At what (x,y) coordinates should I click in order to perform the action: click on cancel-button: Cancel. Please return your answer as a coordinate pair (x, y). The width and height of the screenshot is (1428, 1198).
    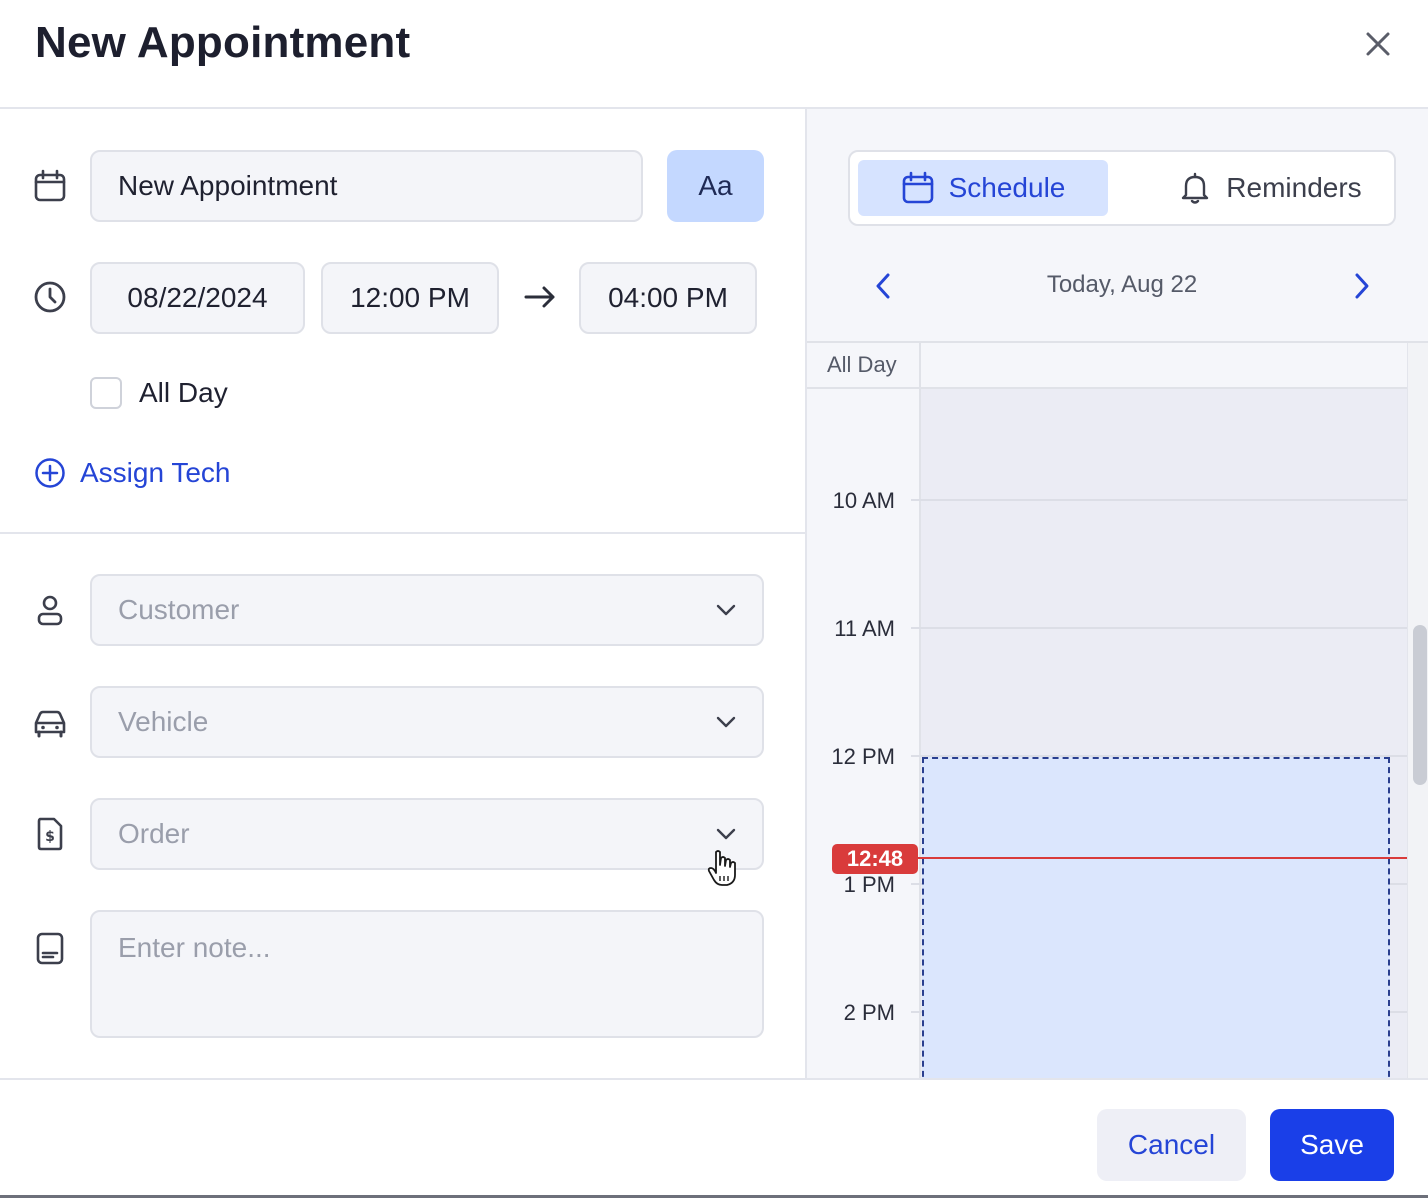
    Looking at the image, I should click on (1171, 1145).